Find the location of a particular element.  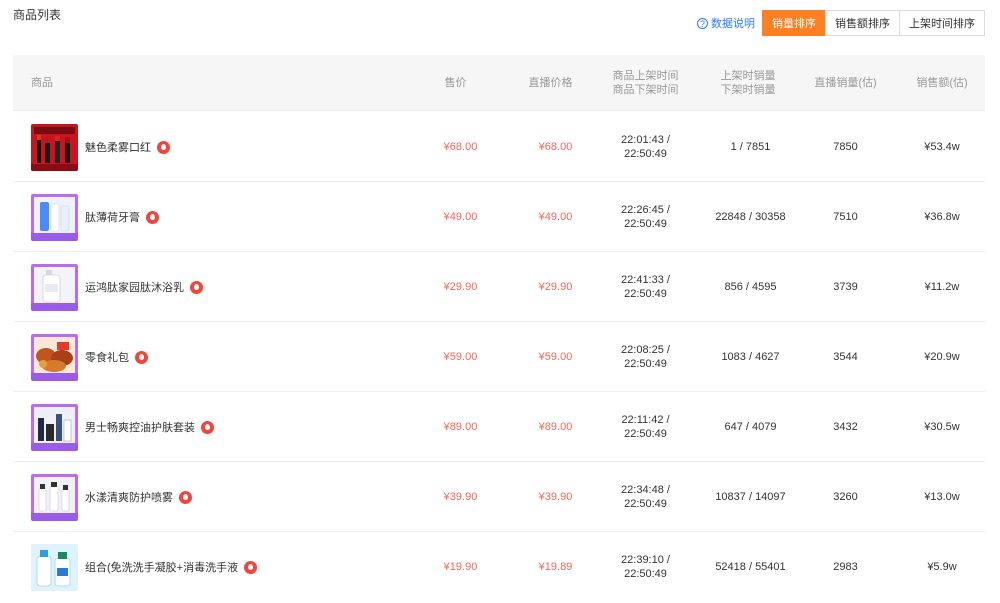

time-on: 22:34:48 / is located at coordinates (645, 490).